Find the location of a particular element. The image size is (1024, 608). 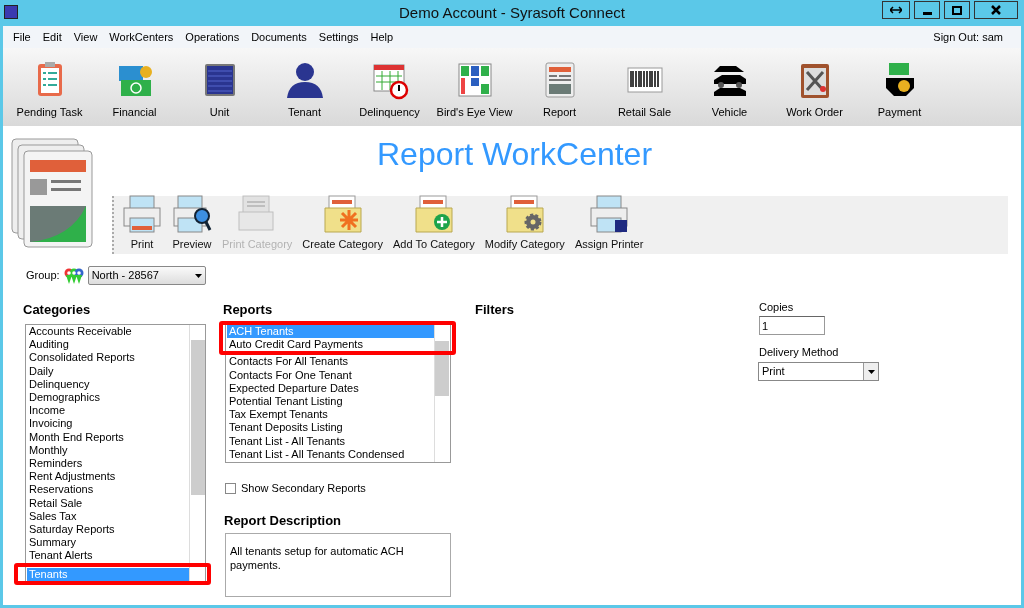

toolbar-button: Pending Task is located at coordinates (49, 89).